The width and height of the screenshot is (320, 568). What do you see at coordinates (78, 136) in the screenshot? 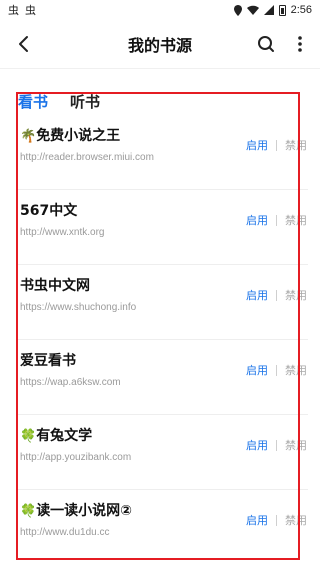
I see `source-name: 免费小说之王` at bounding box center [78, 136].